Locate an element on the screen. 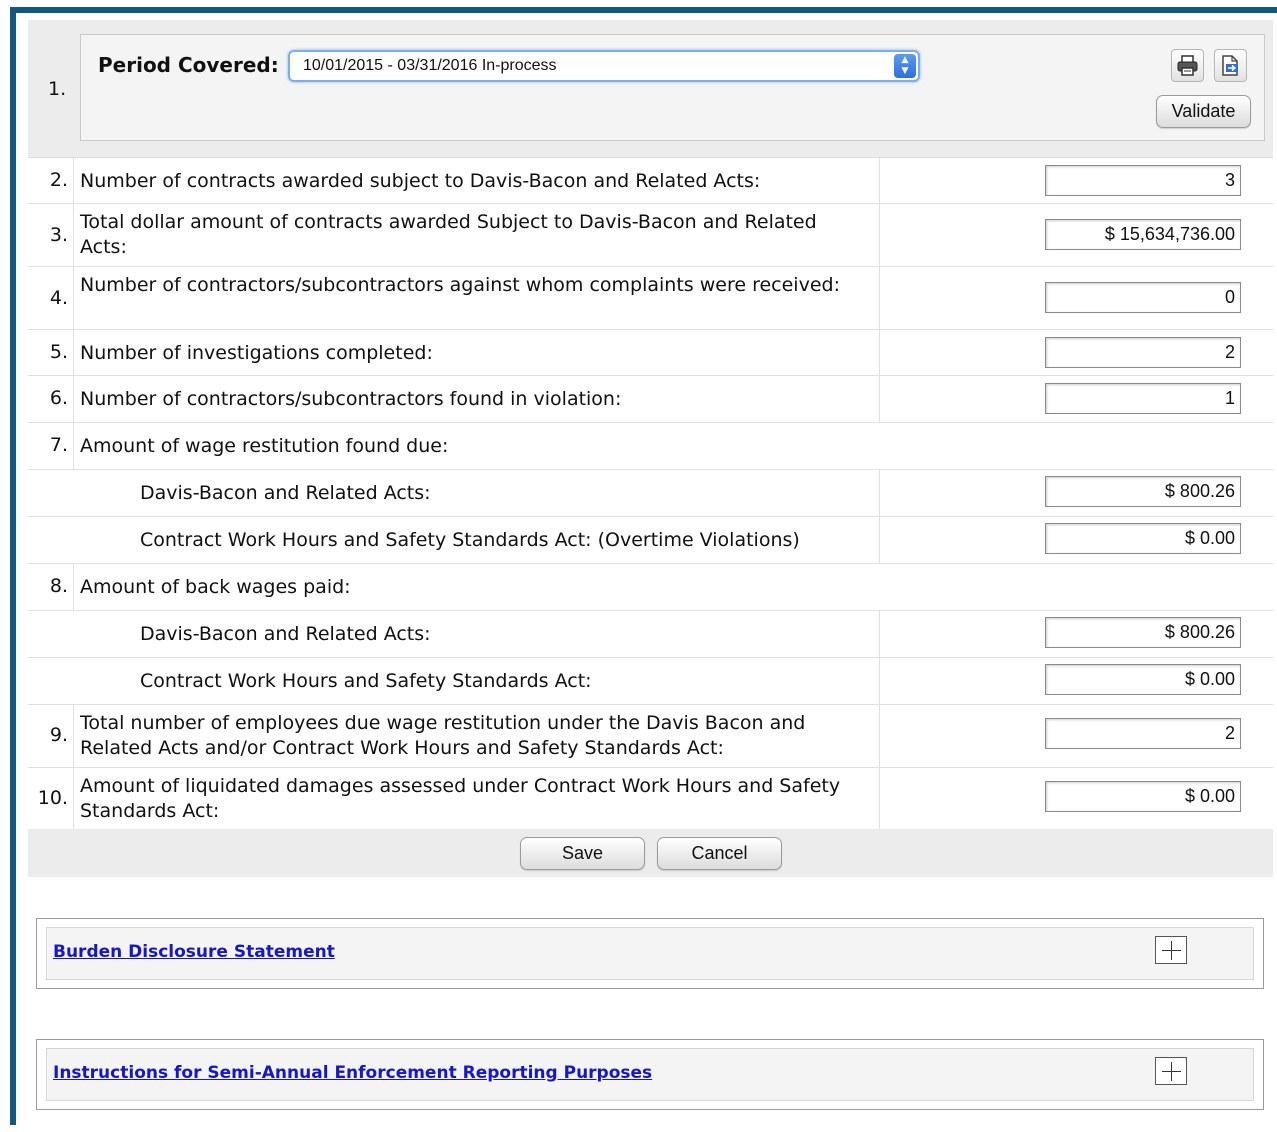  print-button is located at coordinates (1187, 65).